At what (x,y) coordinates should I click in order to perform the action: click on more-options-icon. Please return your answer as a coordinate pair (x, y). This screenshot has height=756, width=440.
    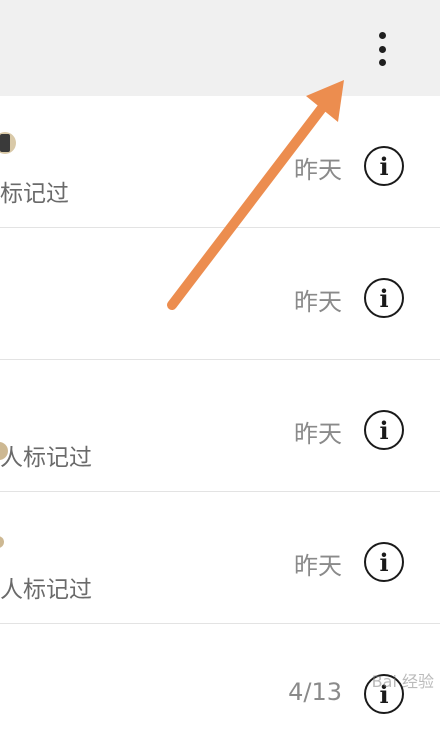
    Looking at the image, I should click on (382, 49).